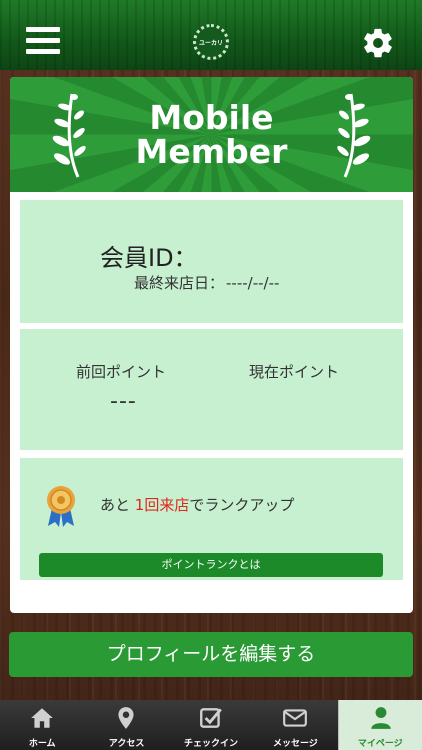 The width and height of the screenshot is (422, 750). I want to click on tab-mypage: マイページ, so click(379, 725).